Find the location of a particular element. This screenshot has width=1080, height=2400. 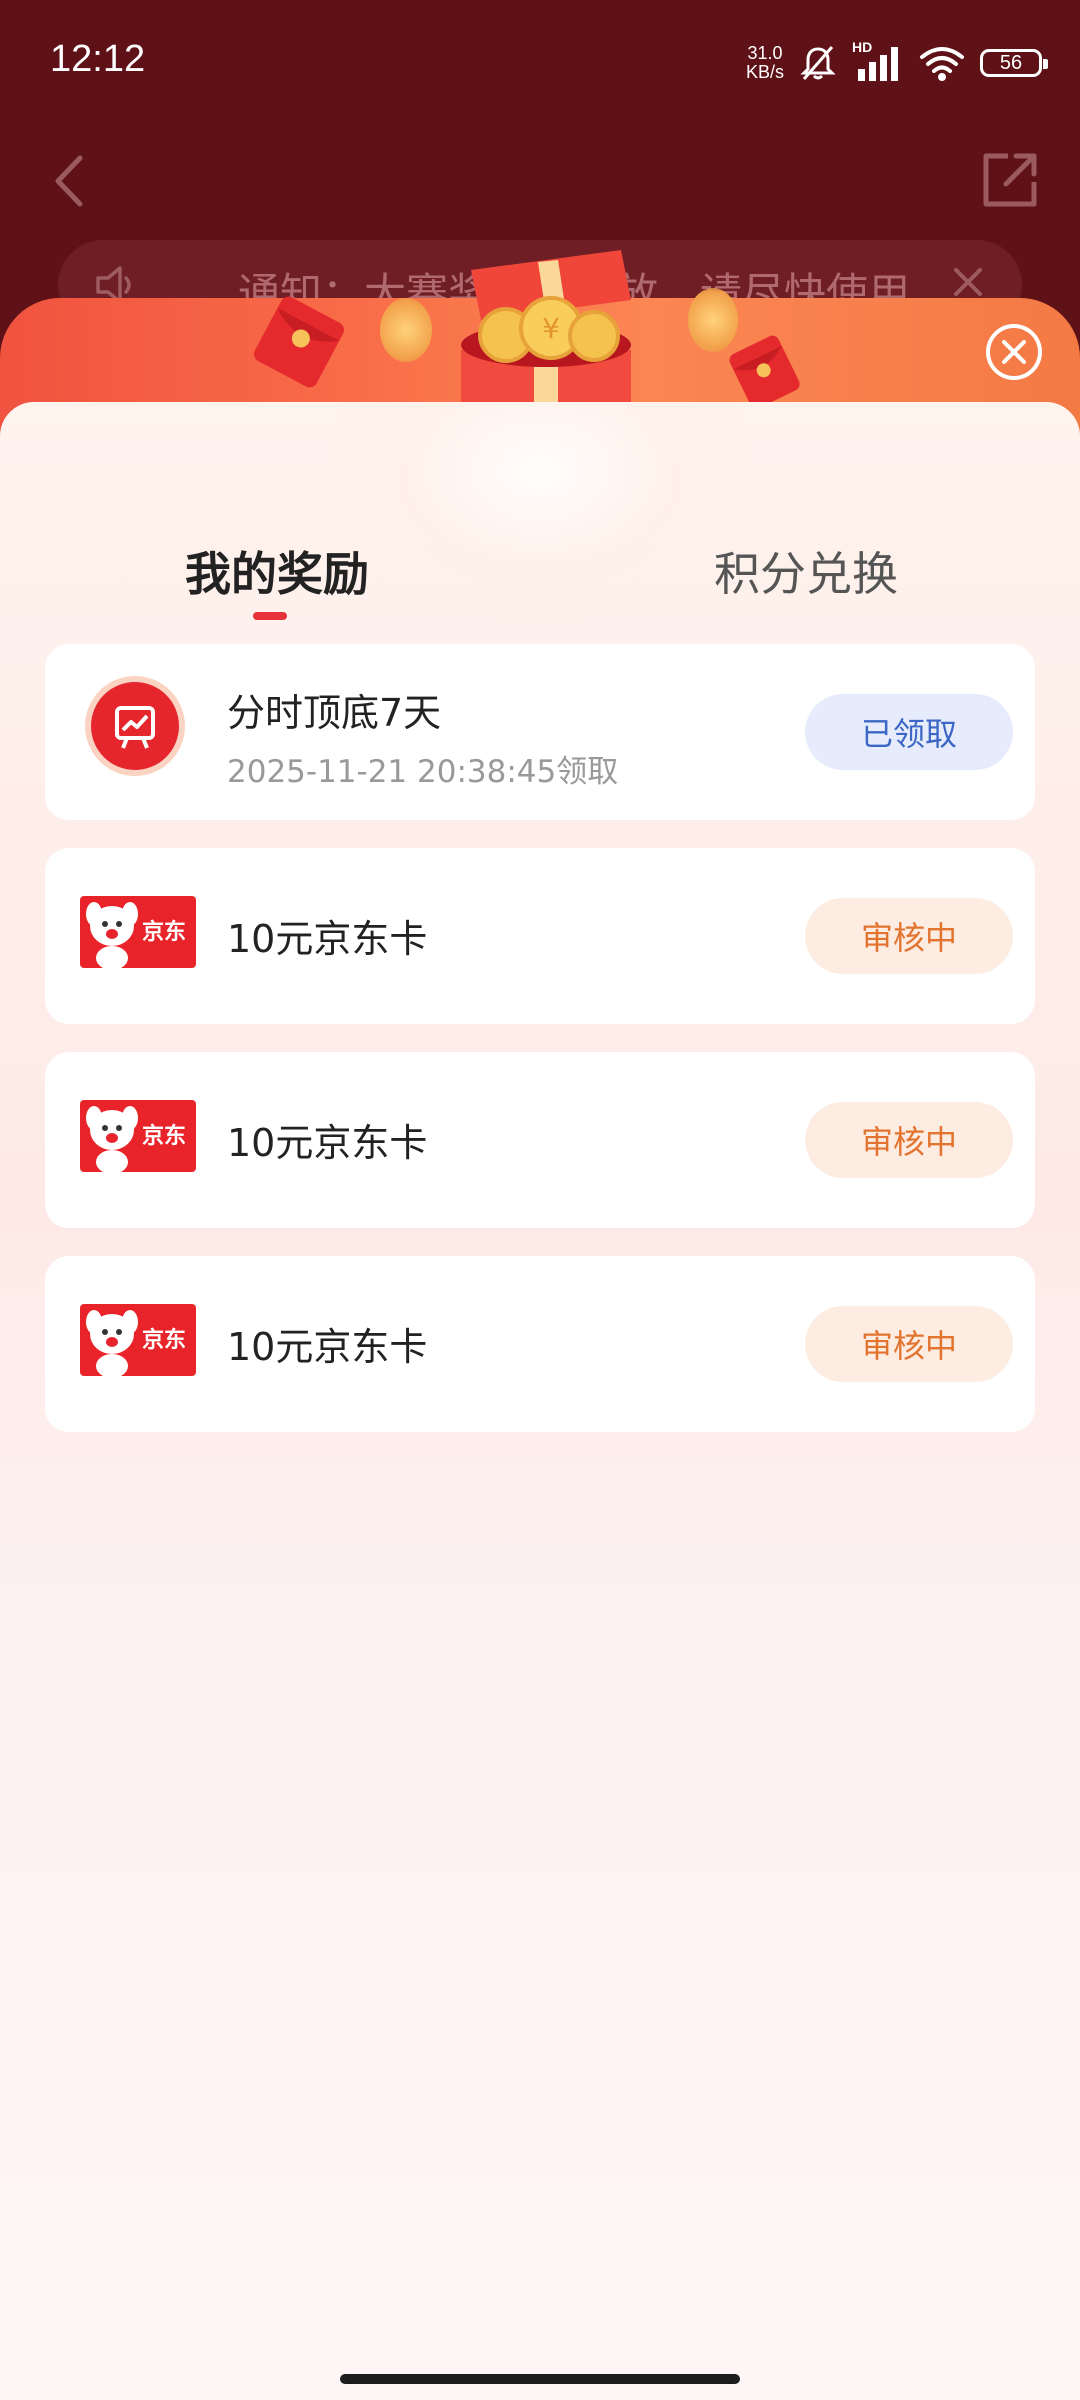

close-sheet-icon is located at coordinates (1014, 352).